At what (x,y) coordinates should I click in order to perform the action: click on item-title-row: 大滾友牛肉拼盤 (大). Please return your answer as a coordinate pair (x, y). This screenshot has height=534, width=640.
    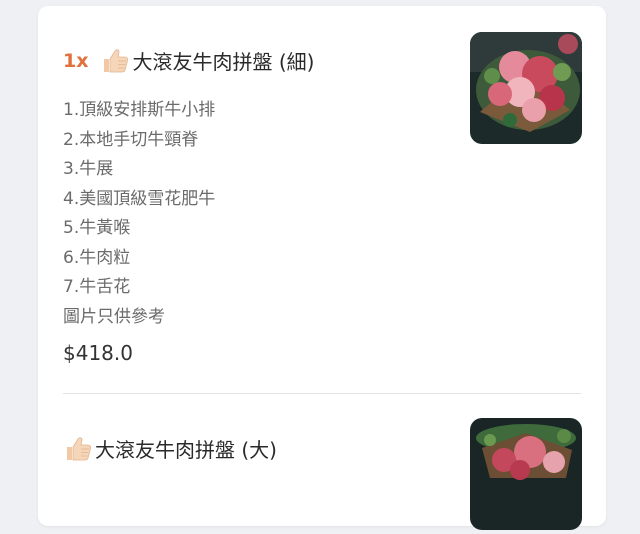
    Looking at the image, I should click on (170, 448).